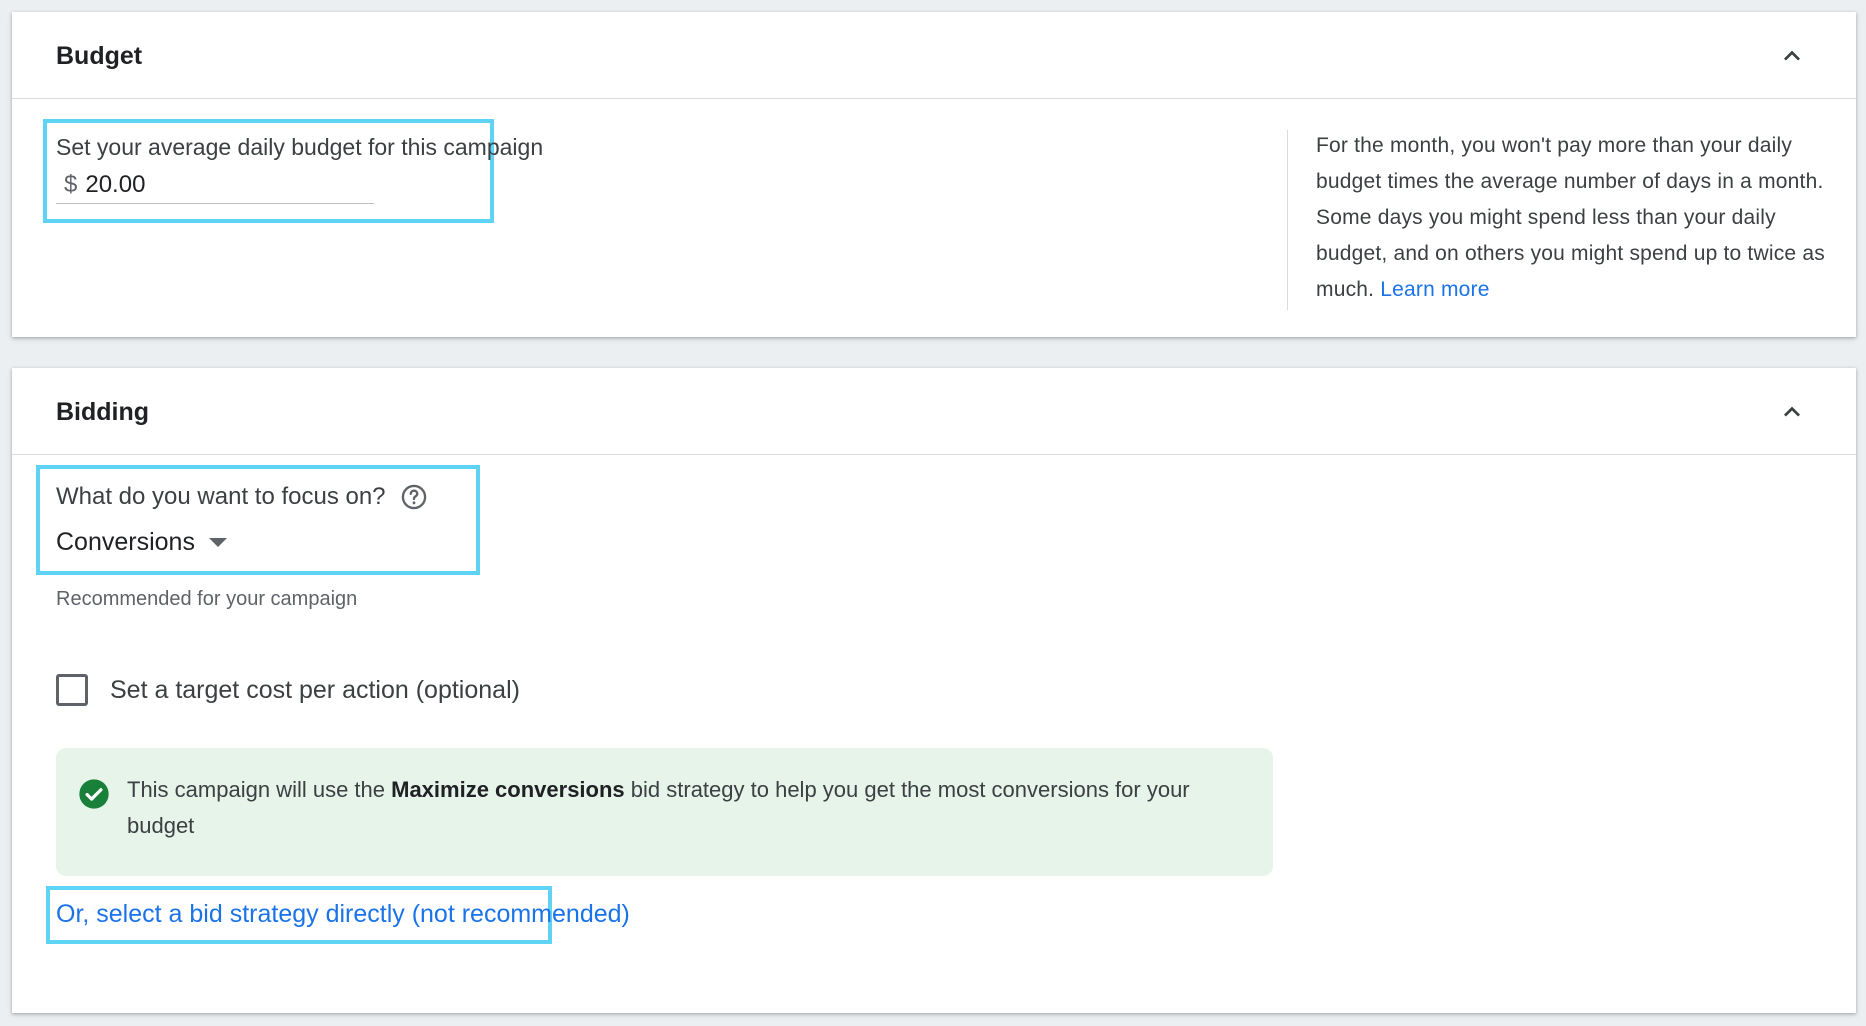 The image size is (1866, 1026). I want to click on focus-question: What do you want to focus on?, so click(242, 497).